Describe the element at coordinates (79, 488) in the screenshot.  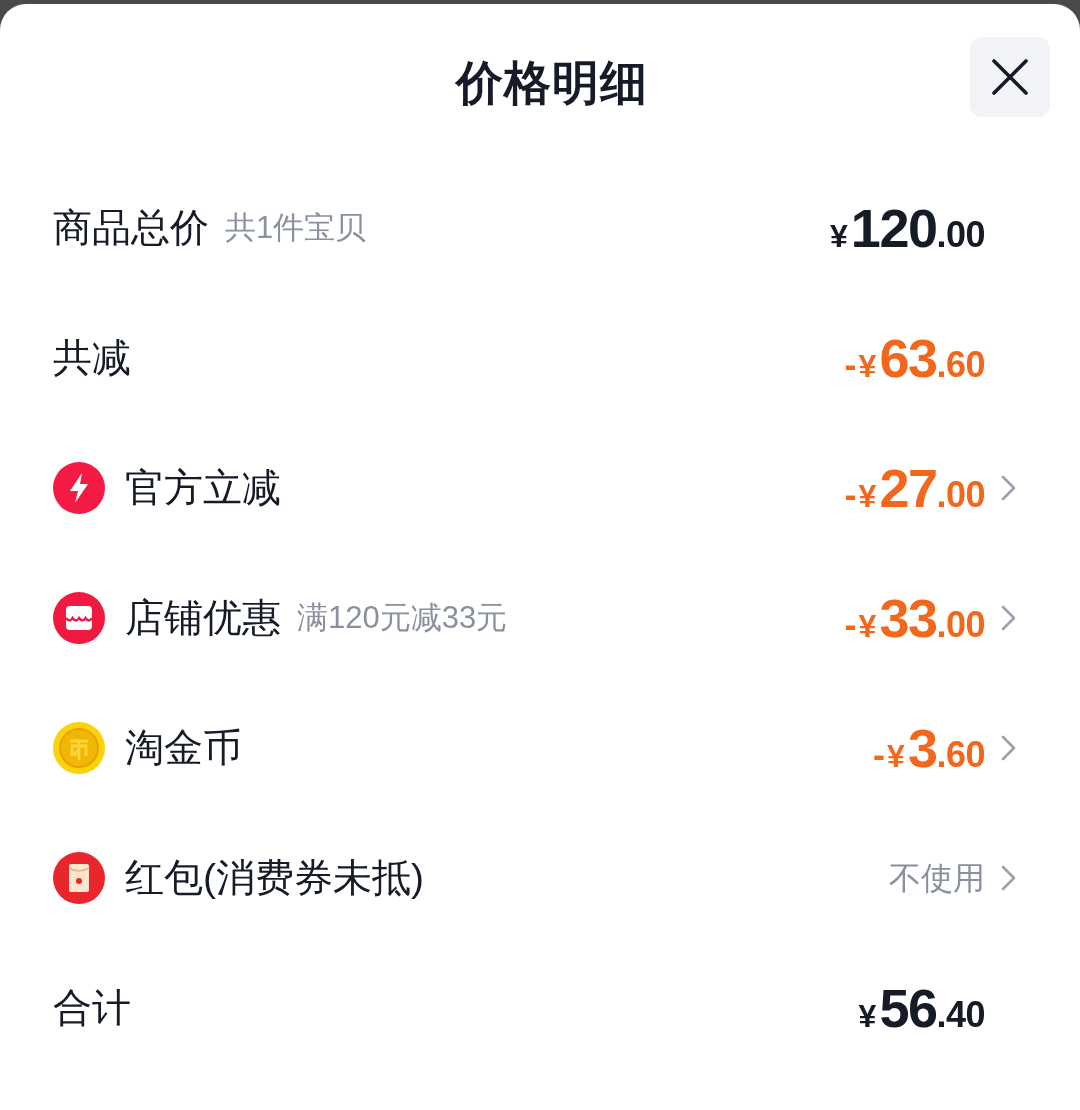
I see `lightning-bolt-icon` at that location.